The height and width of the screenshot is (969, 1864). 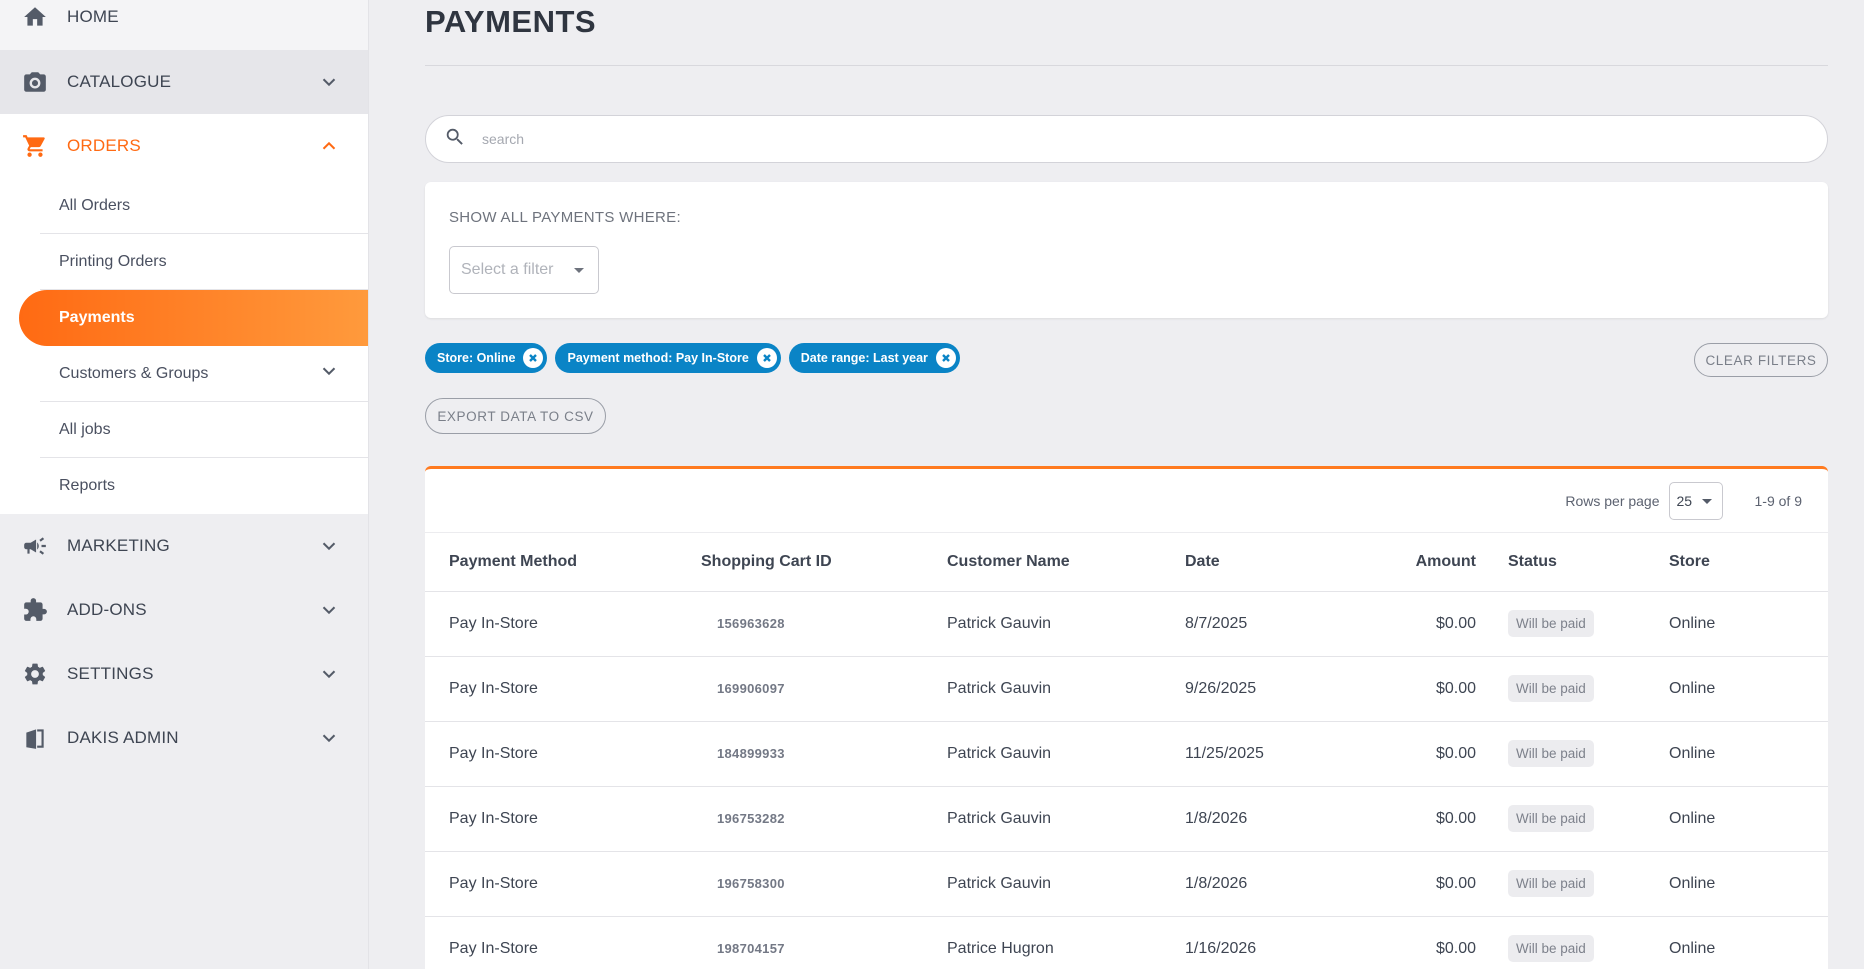 What do you see at coordinates (1273, 624) in the screenshot?
I see `cell-date: 8/7/2025` at bounding box center [1273, 624].